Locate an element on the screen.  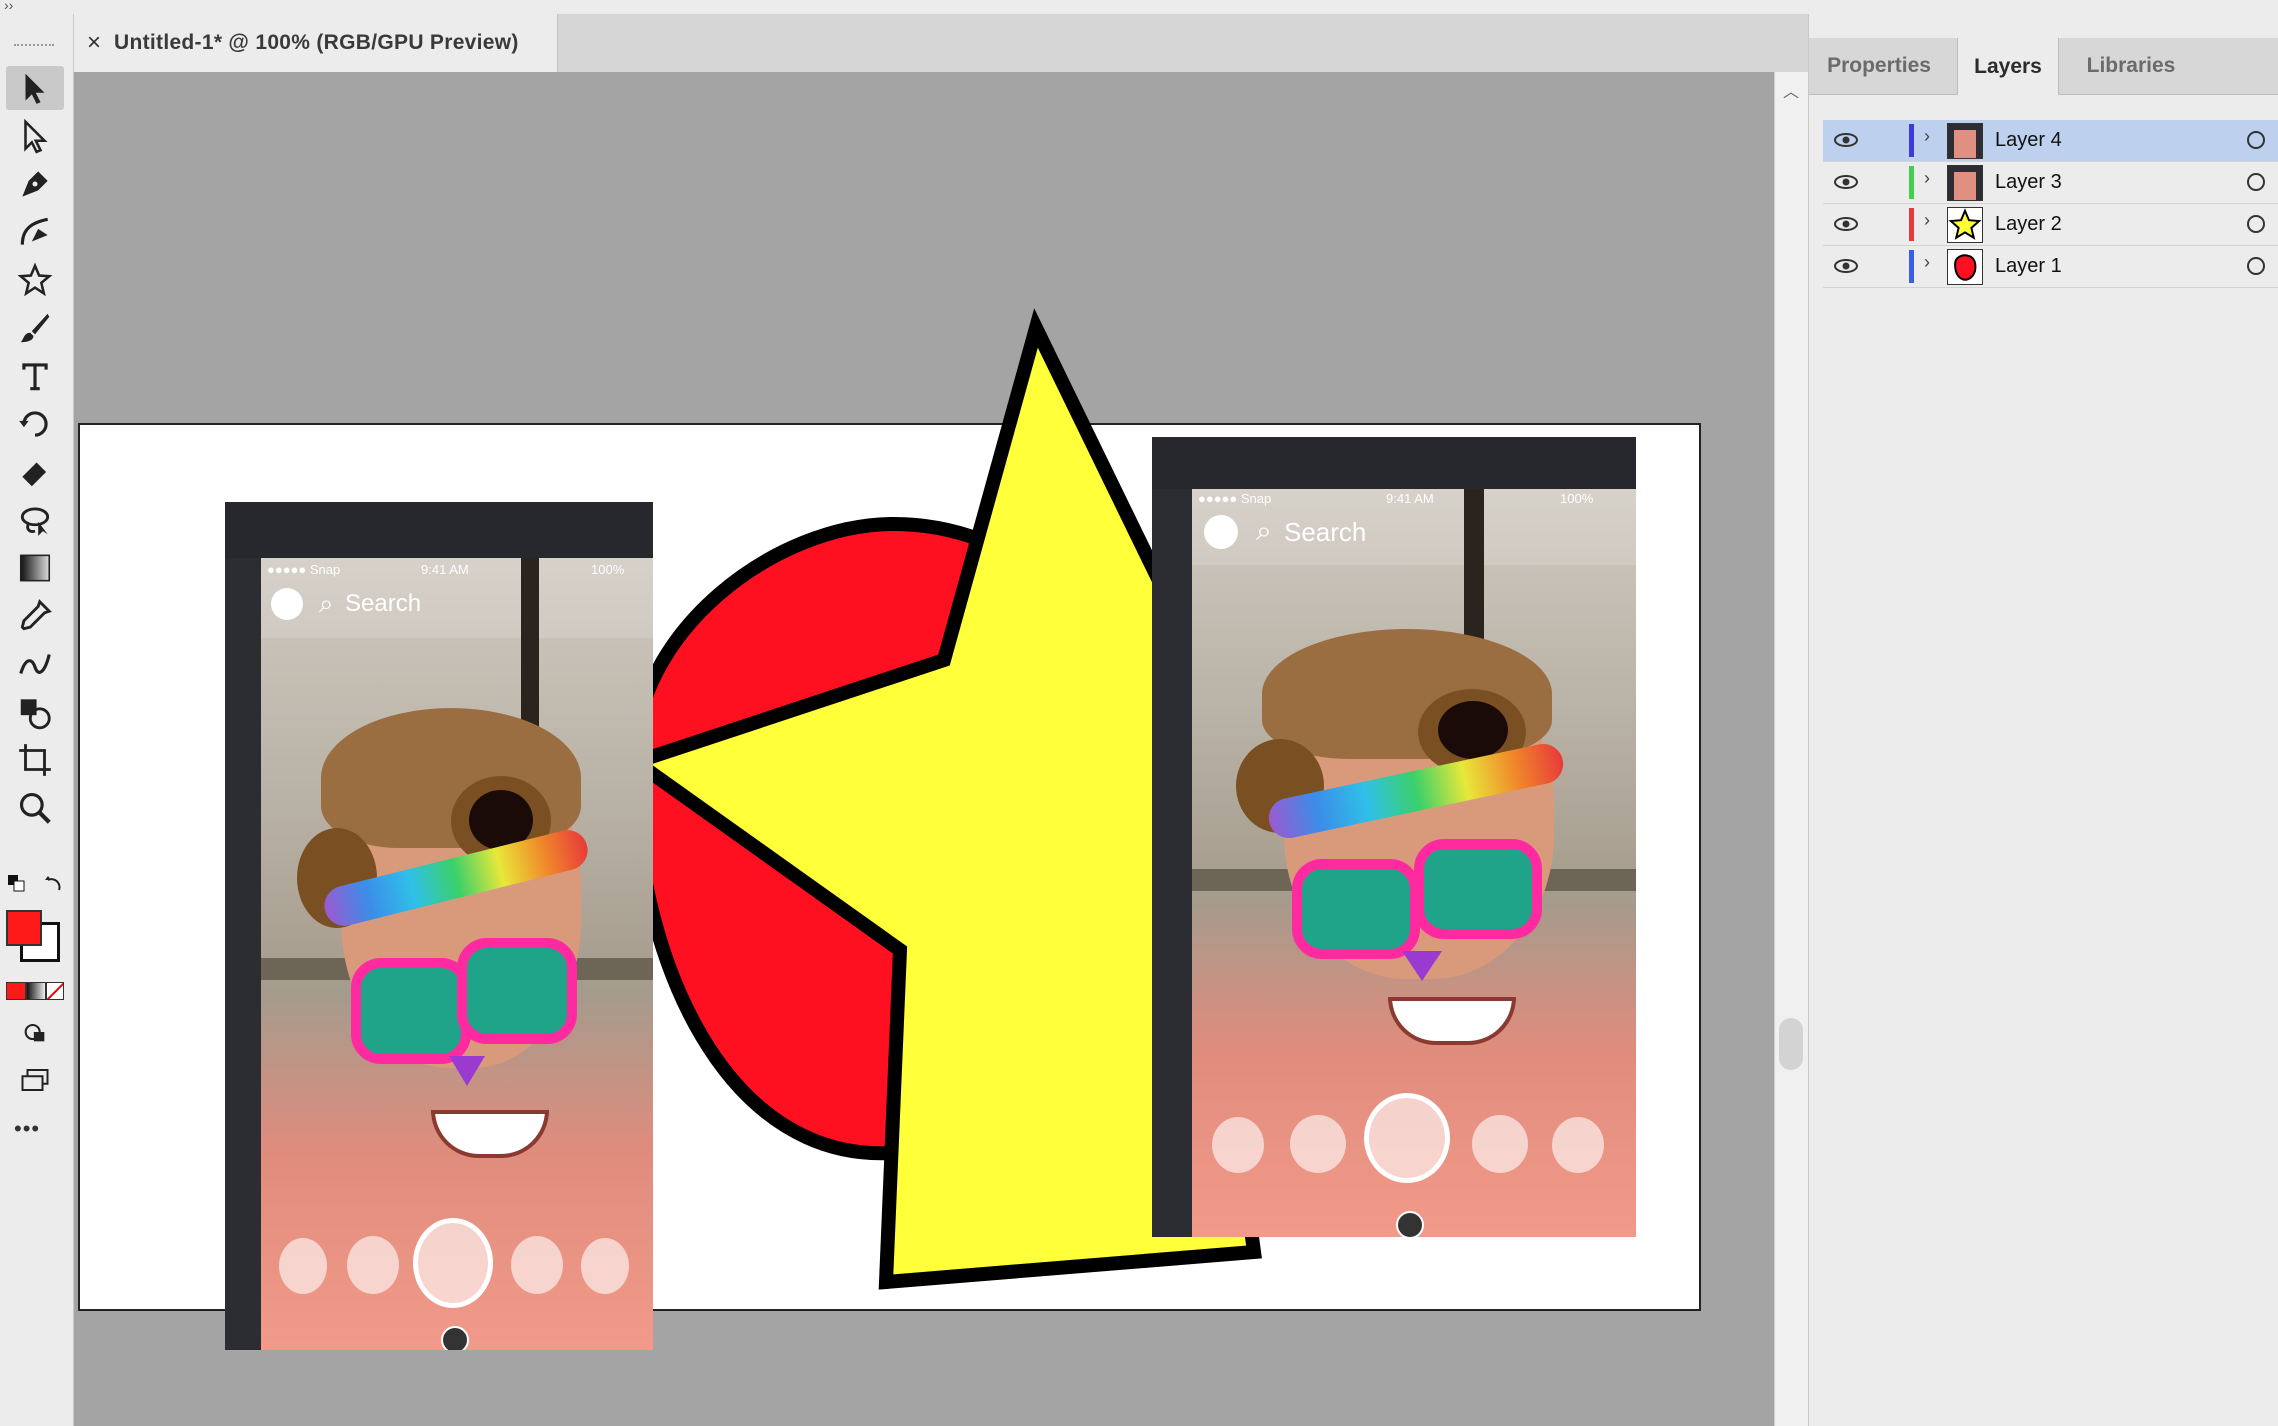
close-tab-icon: × is located at coordinates (94, 43).